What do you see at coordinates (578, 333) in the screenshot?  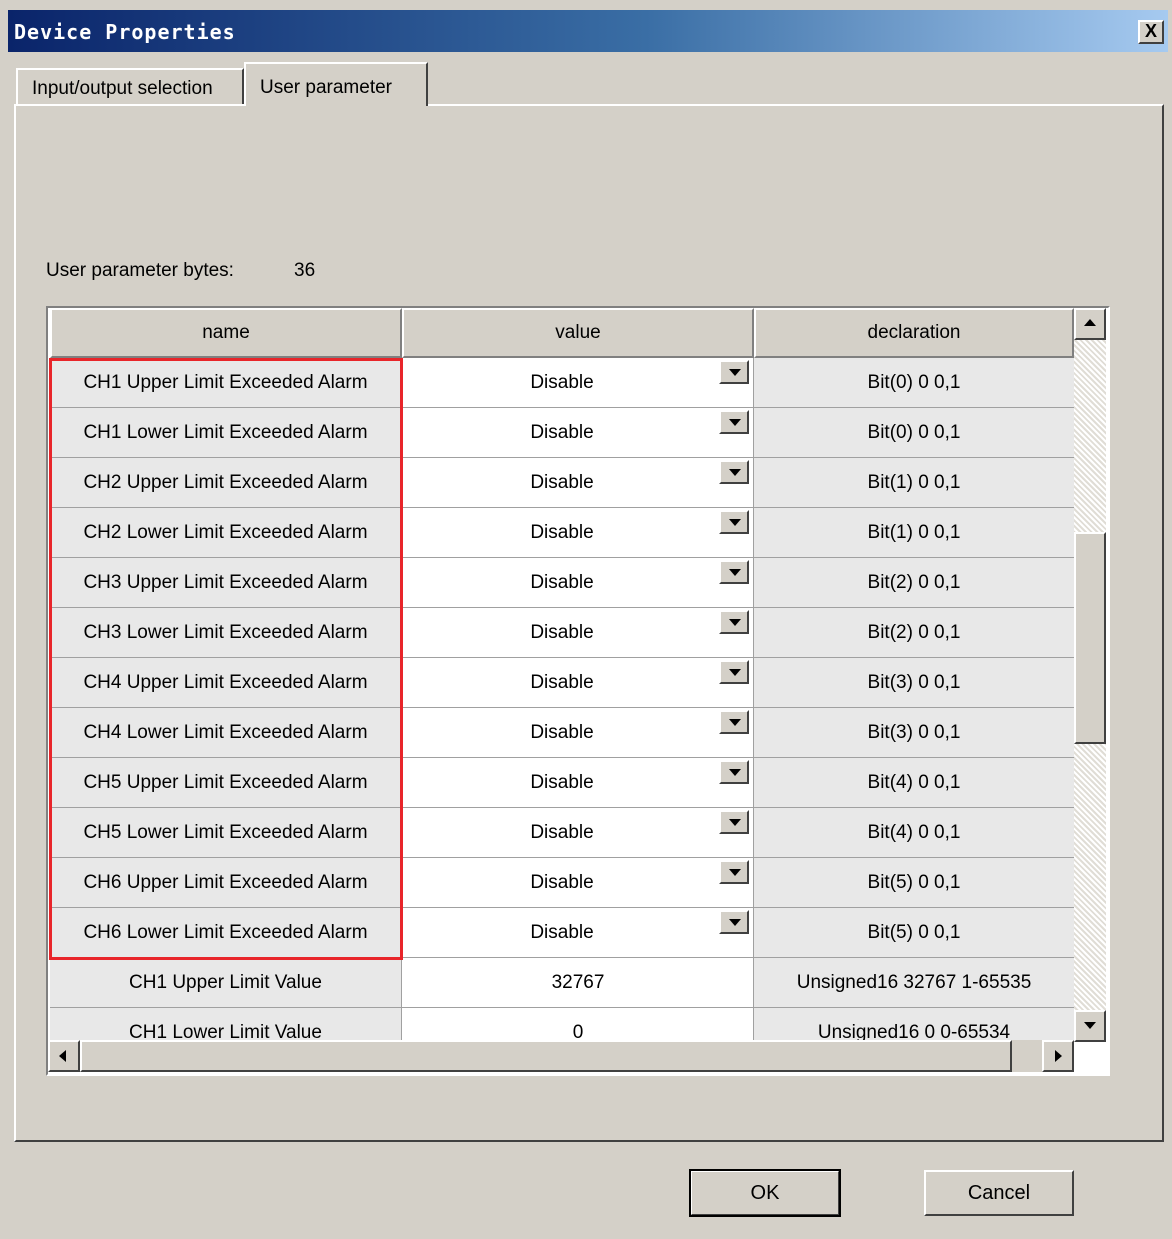 I see `column-header-value: value` at bounding box center [578, 333].